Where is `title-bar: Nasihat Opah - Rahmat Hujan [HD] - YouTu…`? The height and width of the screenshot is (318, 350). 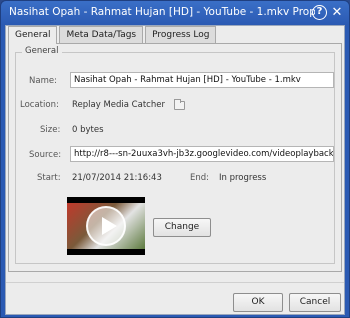 title-bar: Nasihat Opah - Rahmat Hujan [HD] - YouTu… is located at coordinates (175, 13).